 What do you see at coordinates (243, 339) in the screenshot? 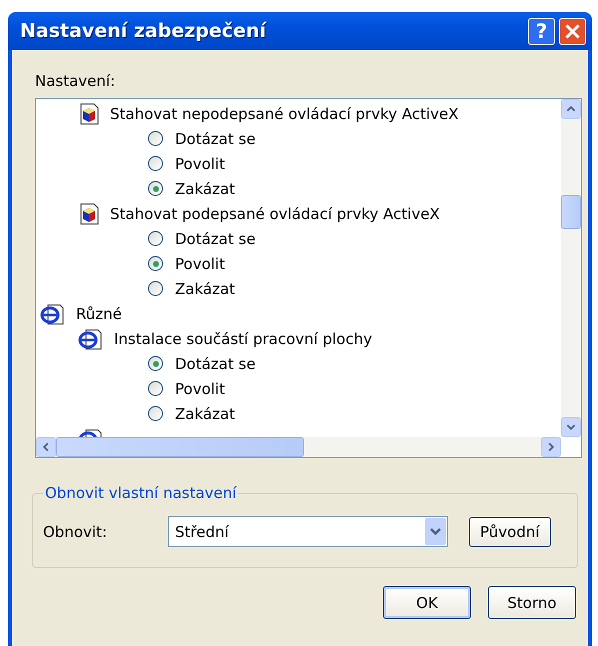
I see `setting-label: Instalace součástí pracovní plochy` at bounding box center [243, 339].